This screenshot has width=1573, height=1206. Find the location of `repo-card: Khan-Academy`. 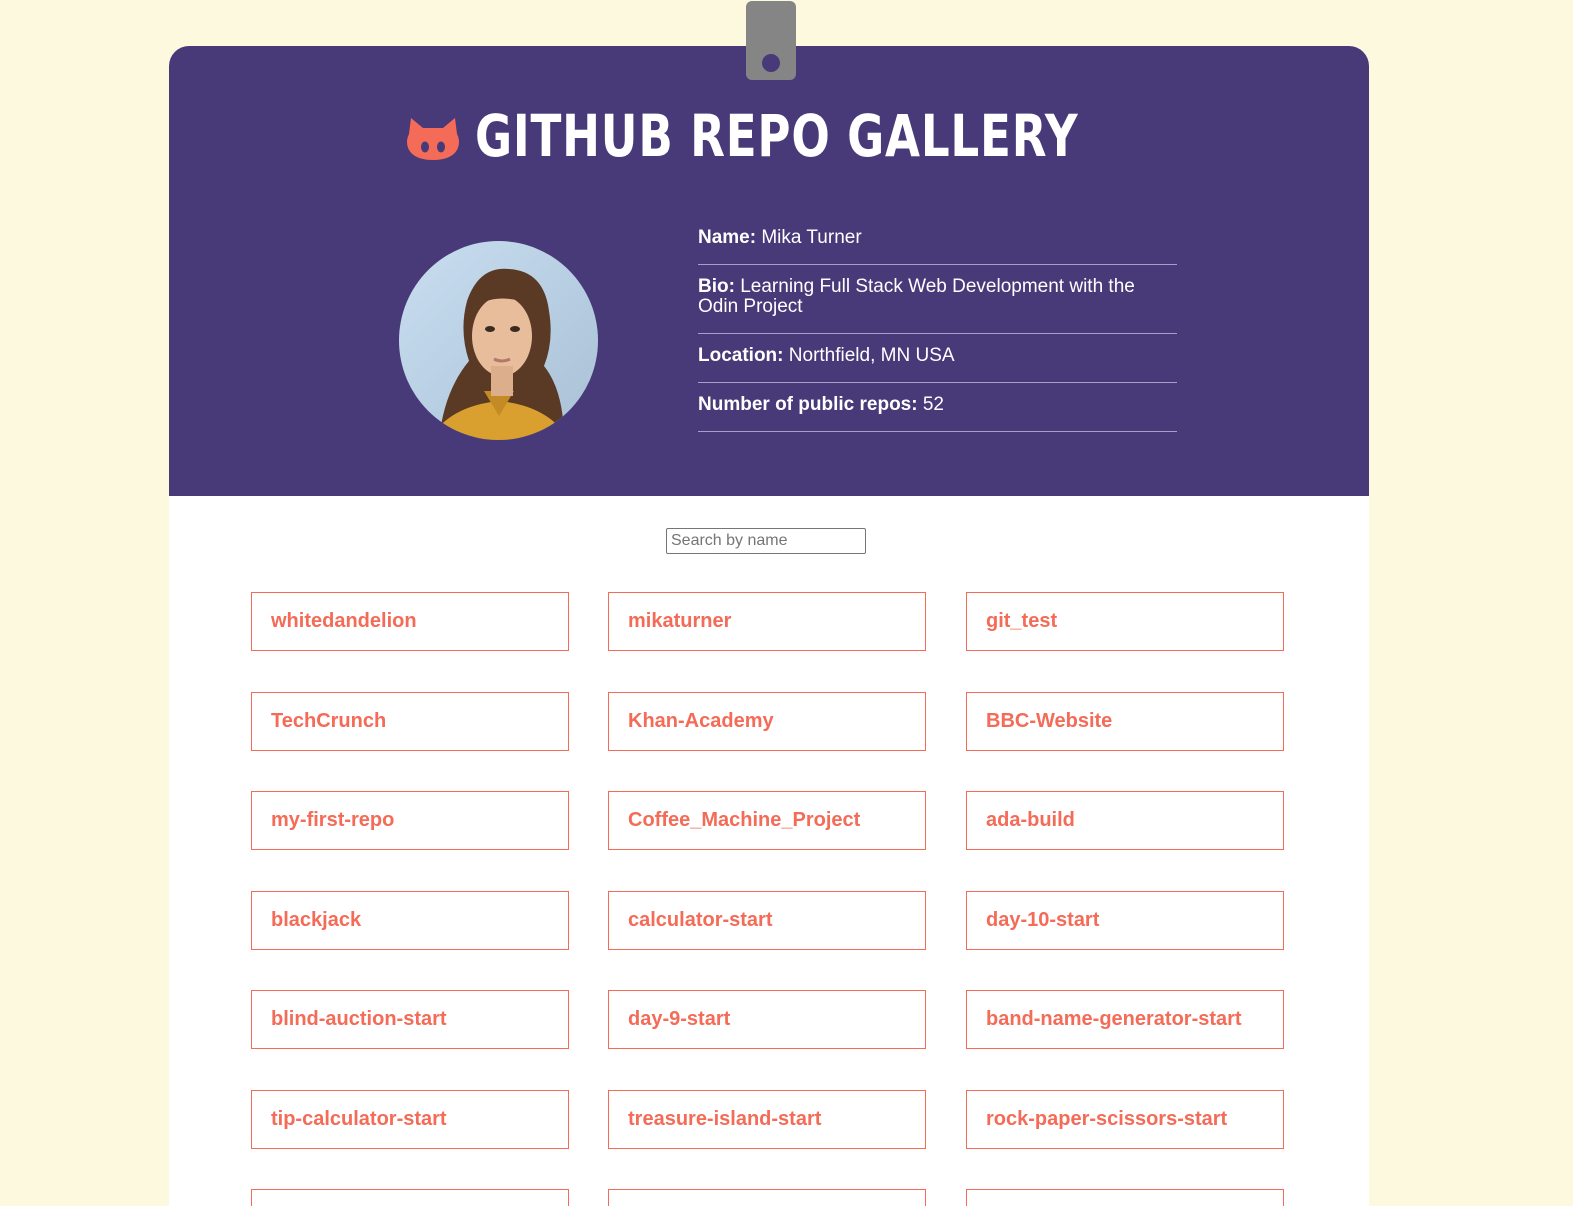

repo-card: Khan-Academy is located at coordinates (767, 721).